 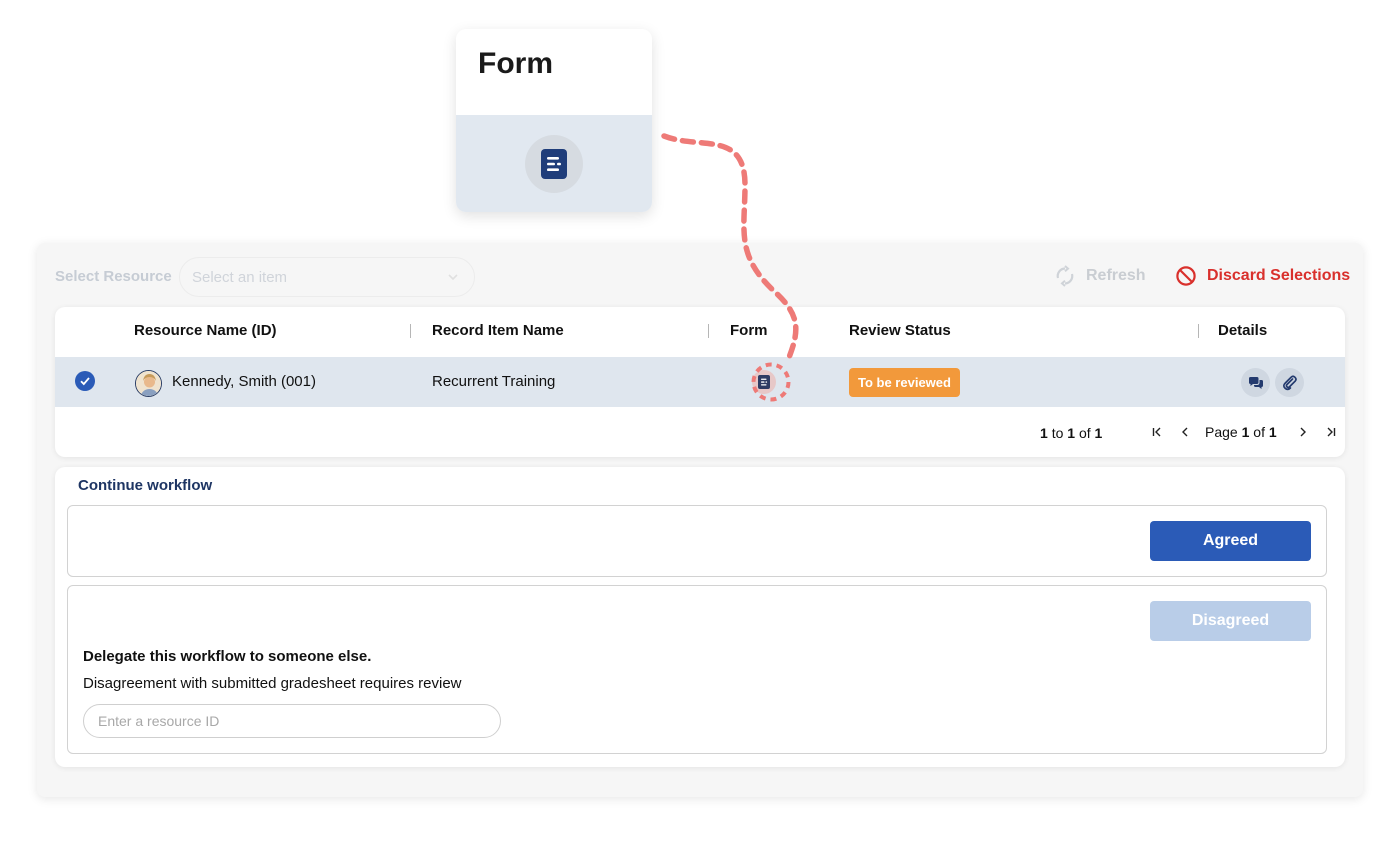 What do you see at coordinates (749, 330) in the screenshot?
I see `column-header-form: Form` at bounding box center [749, 330].